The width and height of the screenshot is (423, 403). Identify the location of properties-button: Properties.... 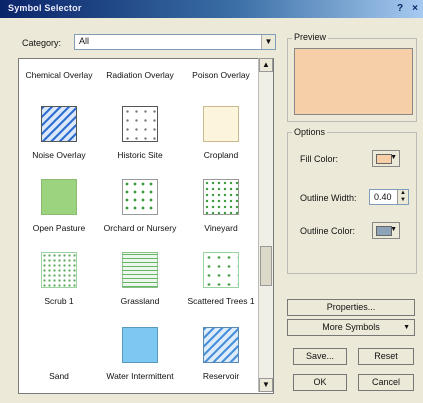
(351, 307).